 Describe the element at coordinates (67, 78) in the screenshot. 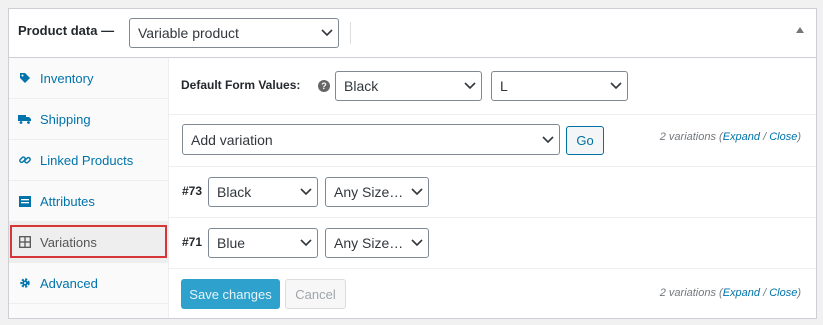

I see `tab-inventory-label: Inventory` at that location.